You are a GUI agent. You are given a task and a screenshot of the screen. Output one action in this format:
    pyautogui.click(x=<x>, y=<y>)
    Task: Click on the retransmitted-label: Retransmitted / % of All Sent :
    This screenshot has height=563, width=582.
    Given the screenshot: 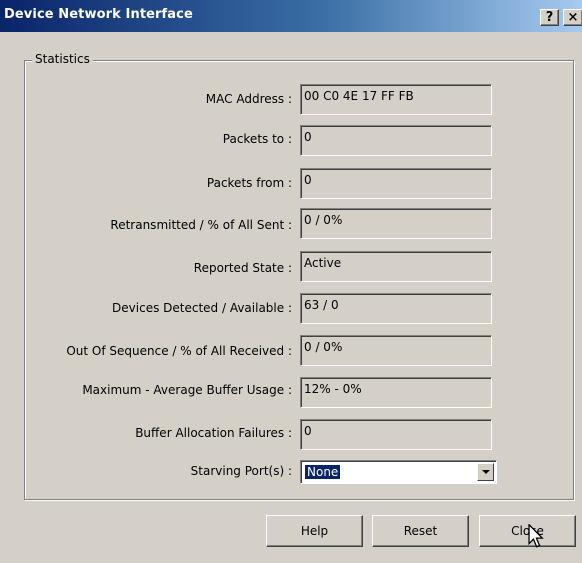 What is the action you would take?
    pyautogui.click(x=201, y=225)
    